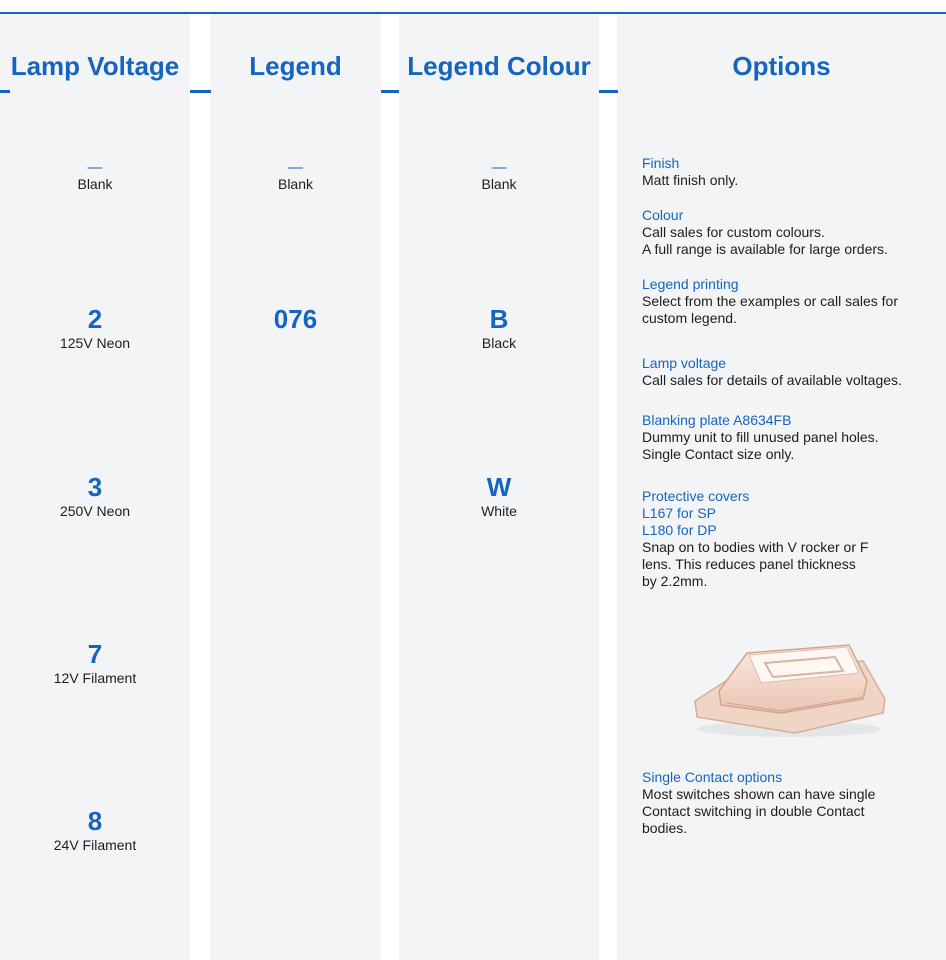 Image resolution: width=946 pixels, height=960 pixels. Describe the element at coordinates (718, 454) in the screenshot. I see `option-text: Single Contact size only.` at that location.